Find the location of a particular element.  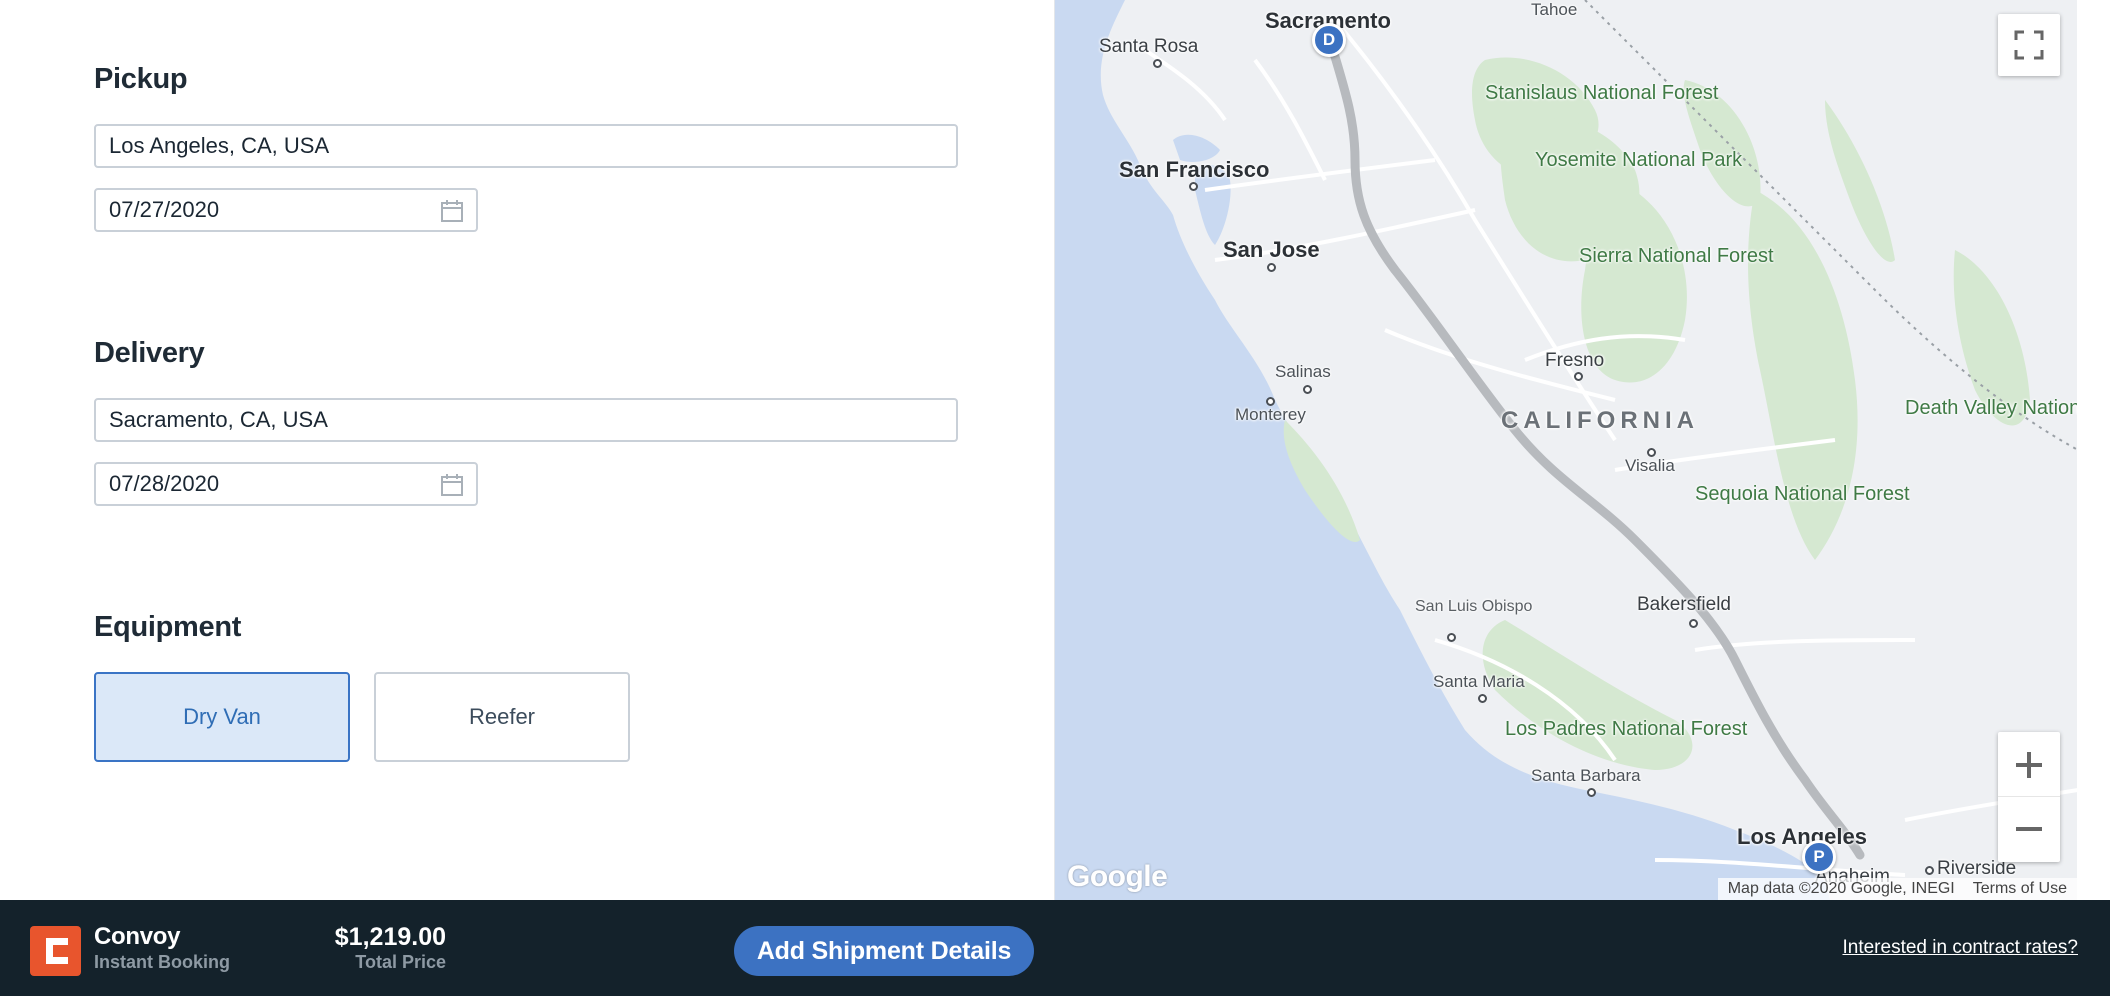

equipment-heading: Equipment is located at coordinates (168, 627).